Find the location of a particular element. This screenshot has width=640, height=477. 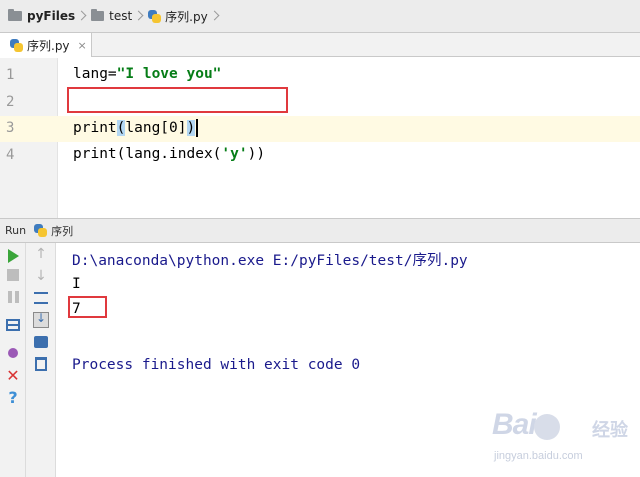

watermark-cn-text: 经验 is located at coordinates (610, 430).